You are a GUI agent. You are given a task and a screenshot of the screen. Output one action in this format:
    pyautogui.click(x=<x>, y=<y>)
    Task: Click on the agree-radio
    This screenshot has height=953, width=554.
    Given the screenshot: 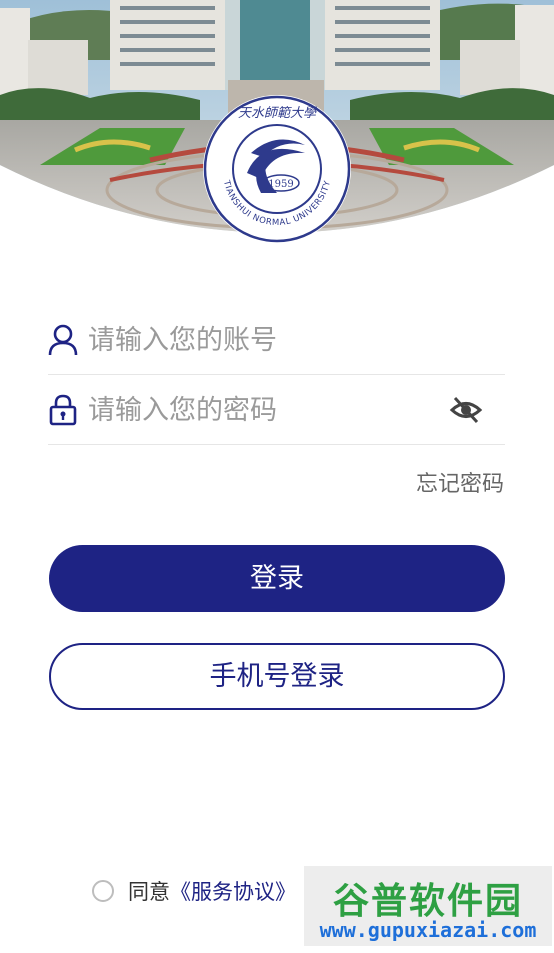 What is the action you would take?
    pyautogui.click(x=103, y=891)
    